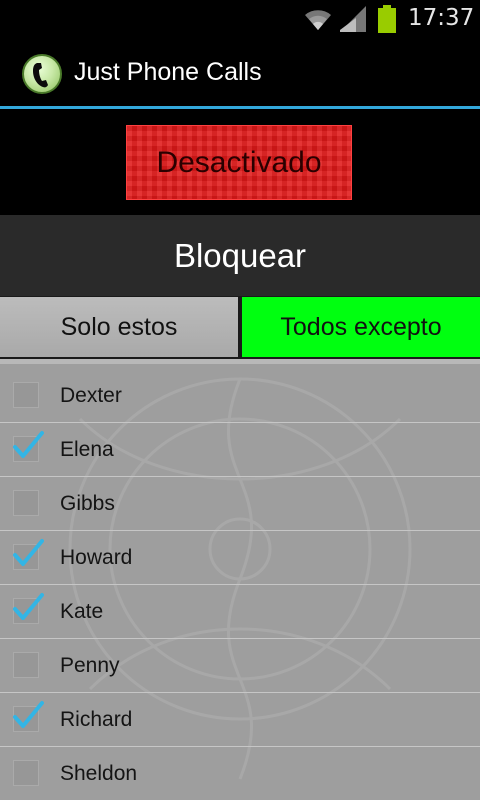  I want to click on contact-name: Richard, so click(96, 719).